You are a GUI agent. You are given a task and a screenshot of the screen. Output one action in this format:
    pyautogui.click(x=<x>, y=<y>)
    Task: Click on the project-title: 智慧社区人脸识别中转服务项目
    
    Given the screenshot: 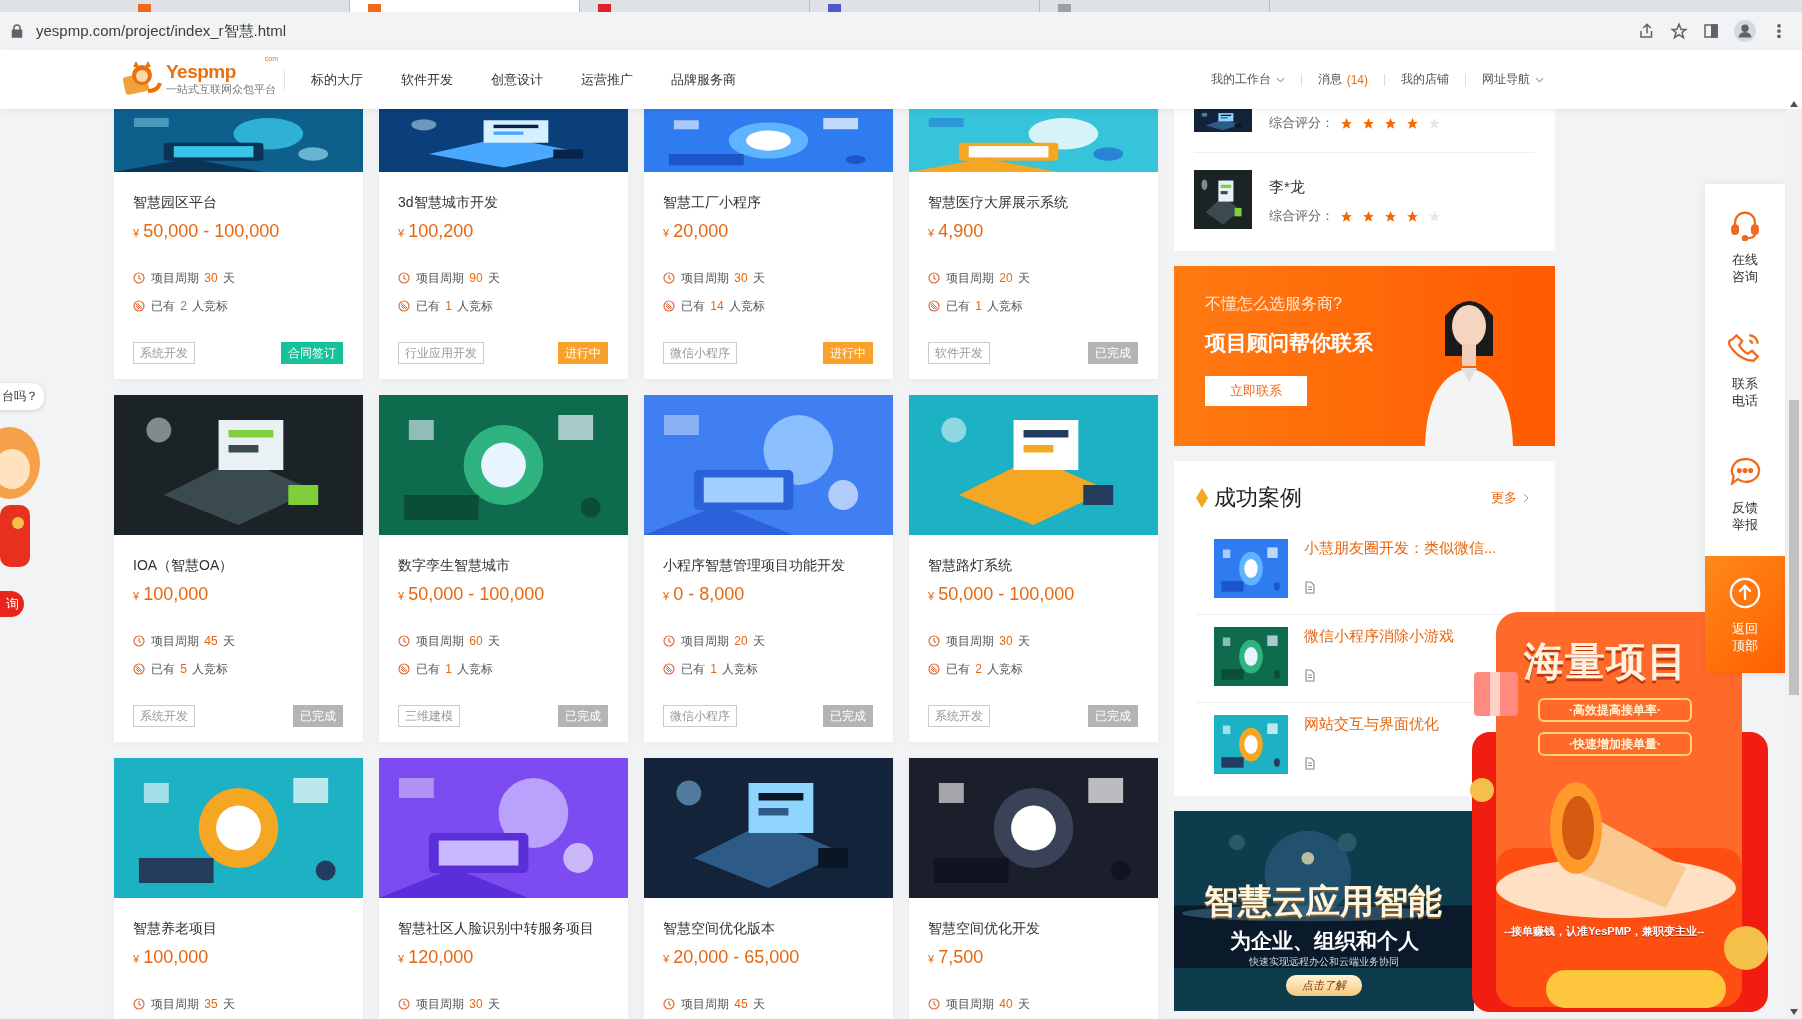 What is the action you would take?
    pyautogui.click(x=503, y=928)
    